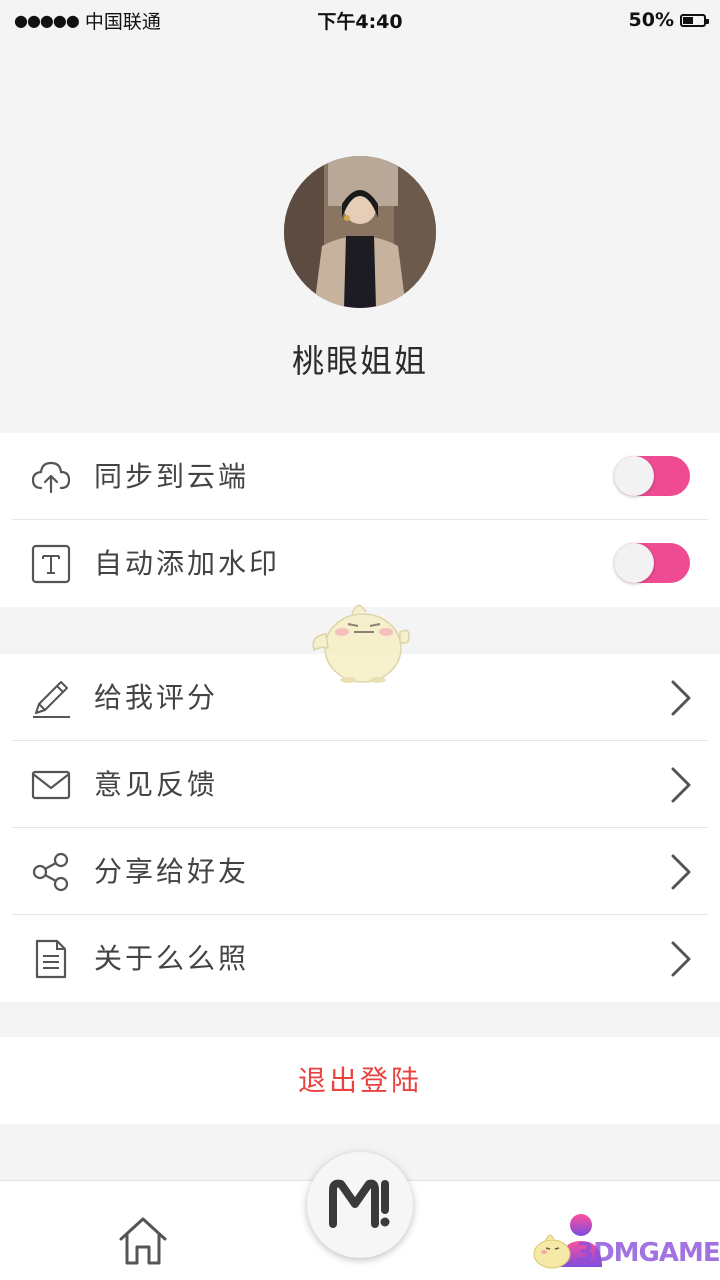  Describe the element at coordinates (360, 871) in the screenshot. I see `share-row: 分享给好友` at that location.